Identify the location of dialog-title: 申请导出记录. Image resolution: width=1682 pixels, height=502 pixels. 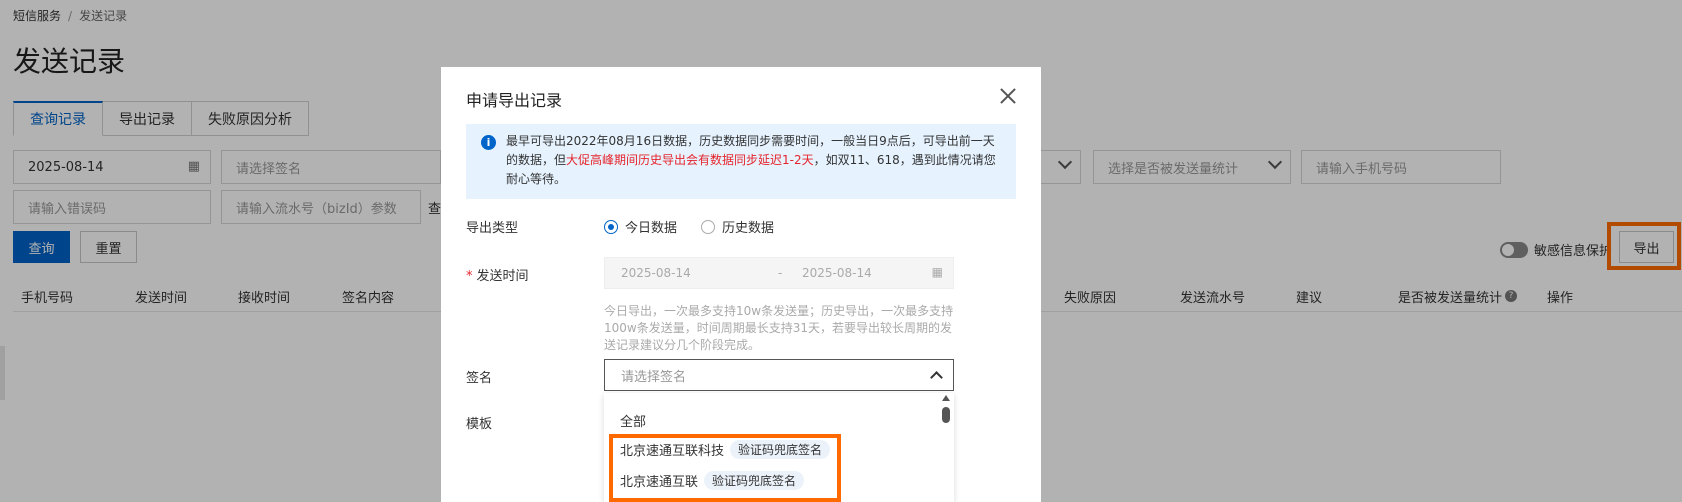
(514, 100).